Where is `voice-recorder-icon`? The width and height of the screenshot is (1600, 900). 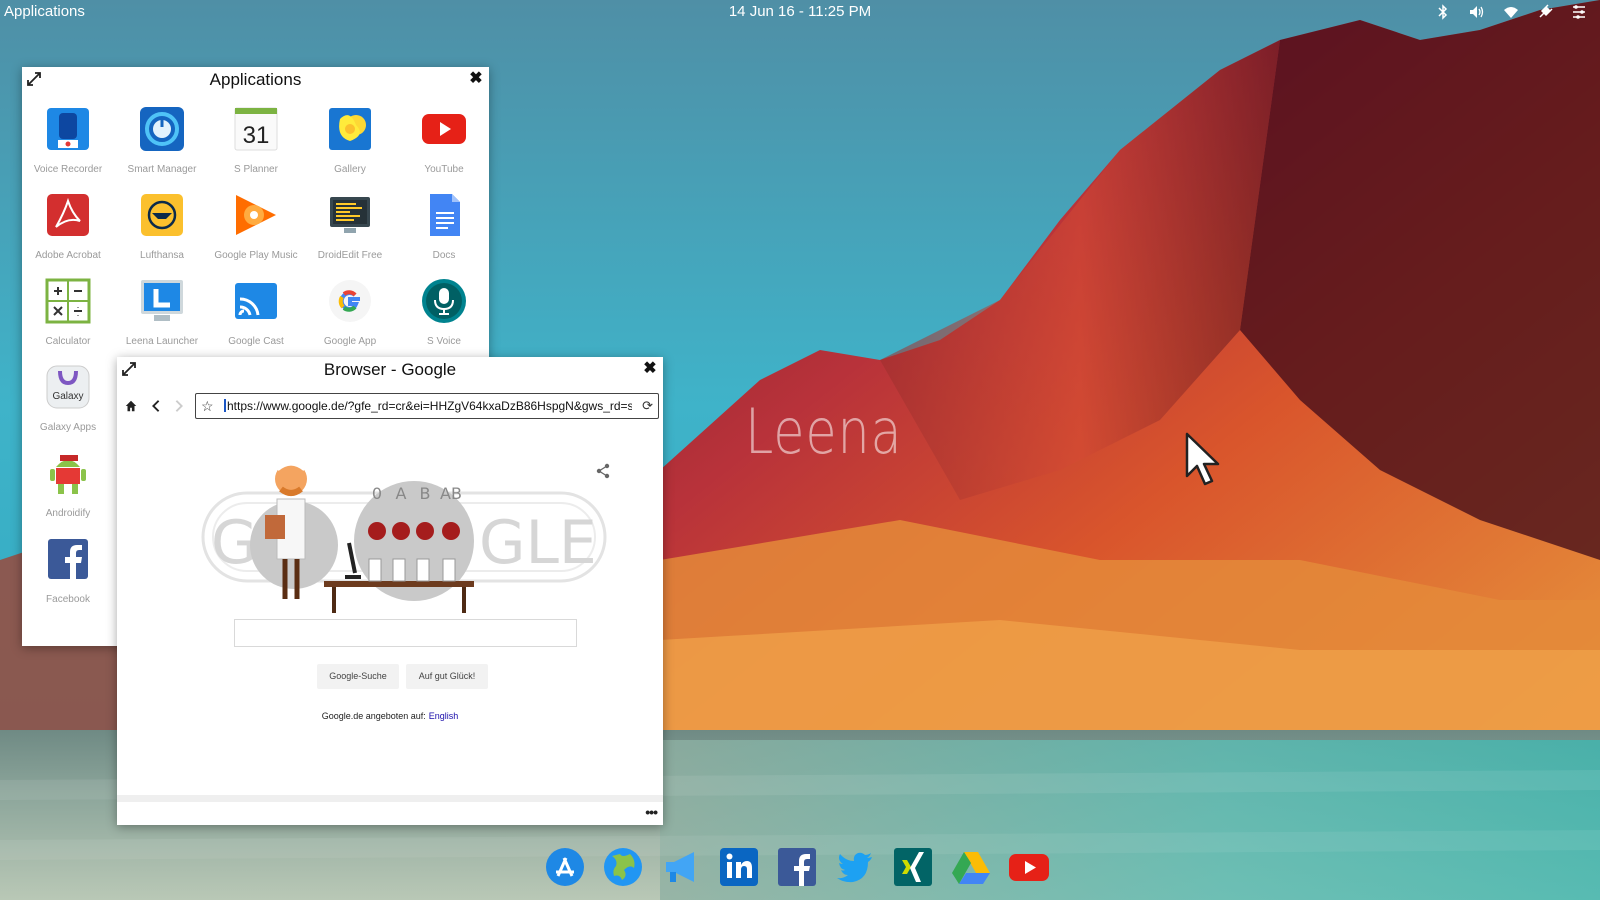 voice-recorder-icon is located at coordinates (68, 129).